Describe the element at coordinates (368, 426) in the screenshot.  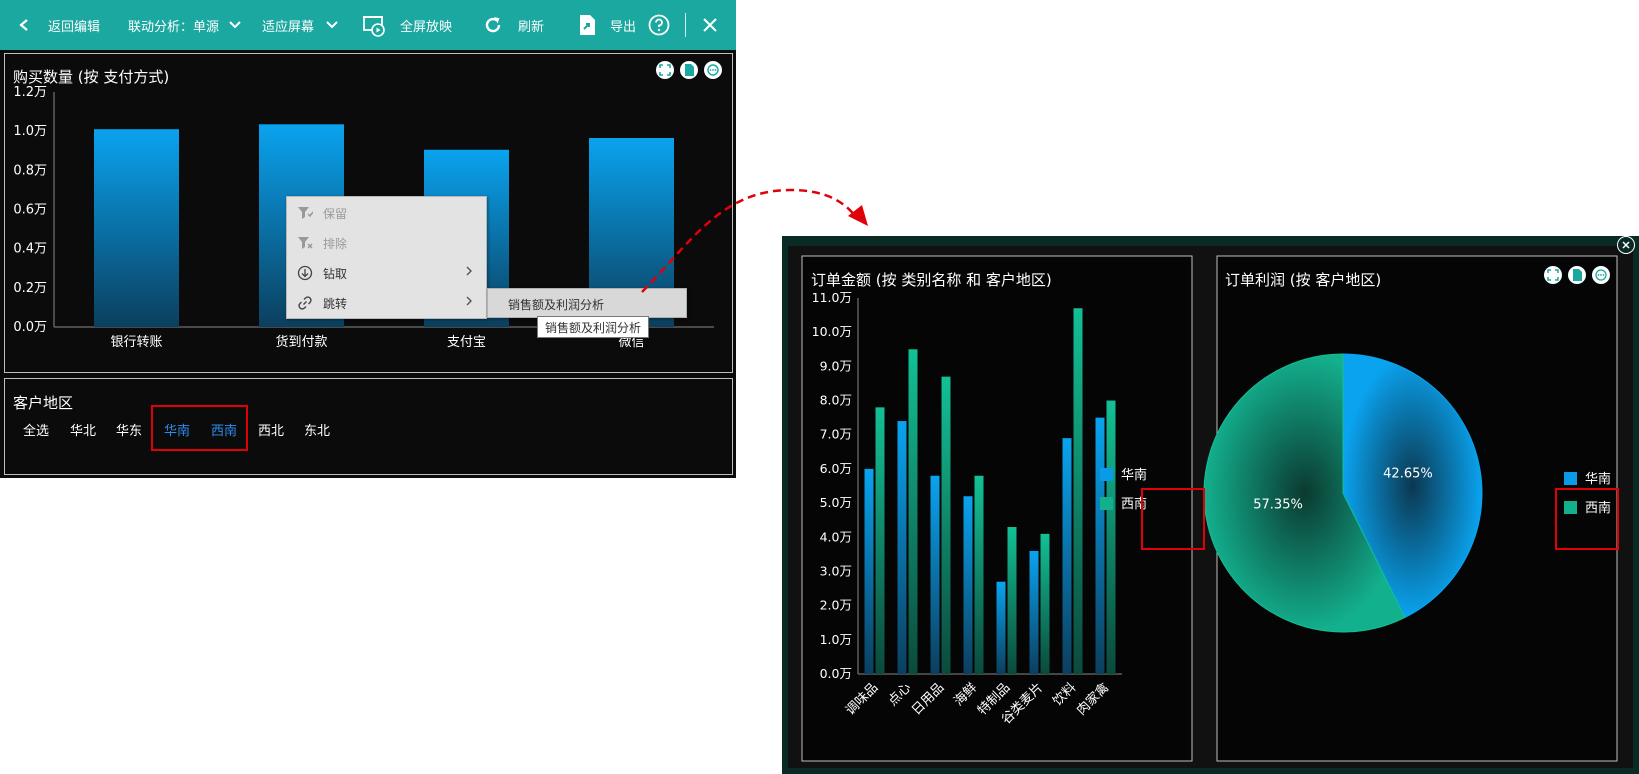
I see `customer-region-filter-panel` at that location.